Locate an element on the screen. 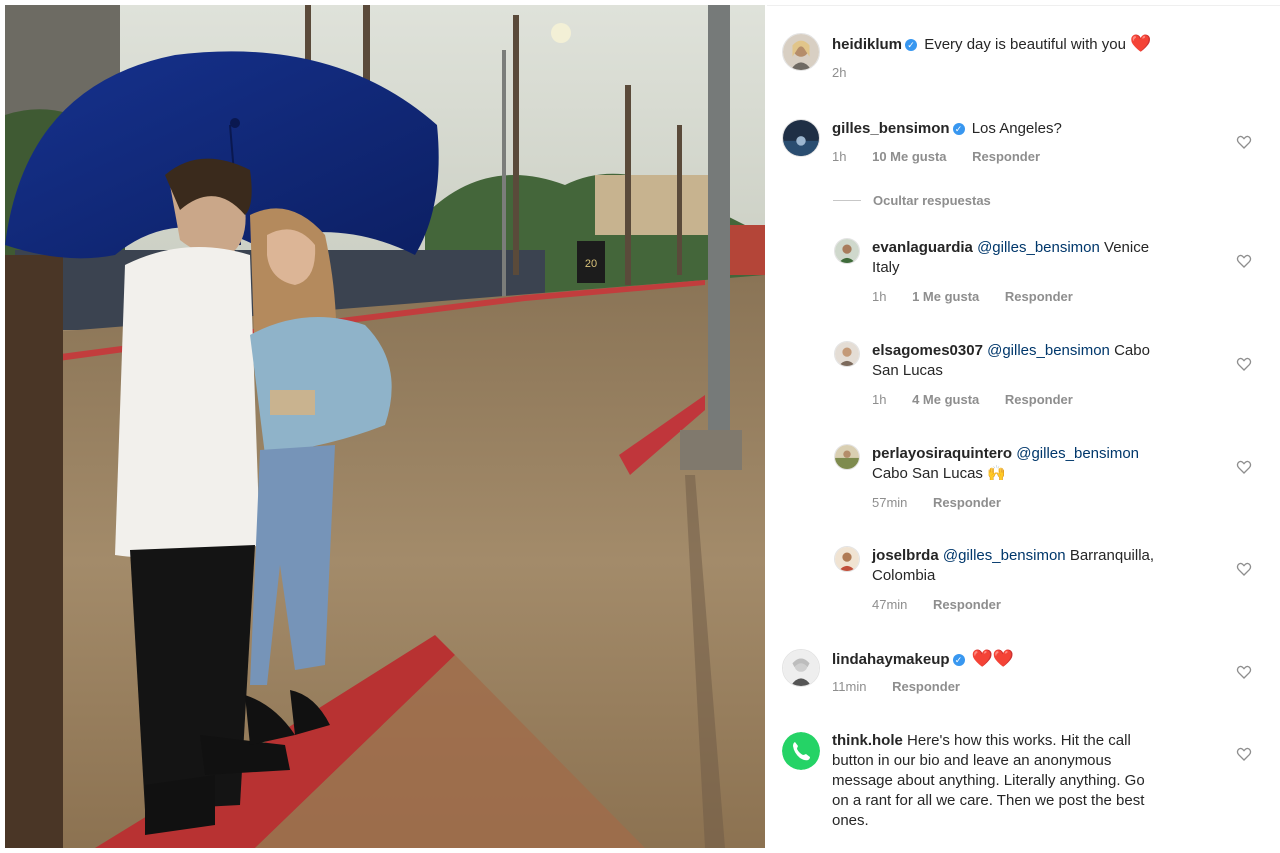  comment-line-1: Here's how this works. Hit the call is located at coordinates (1019, 740).